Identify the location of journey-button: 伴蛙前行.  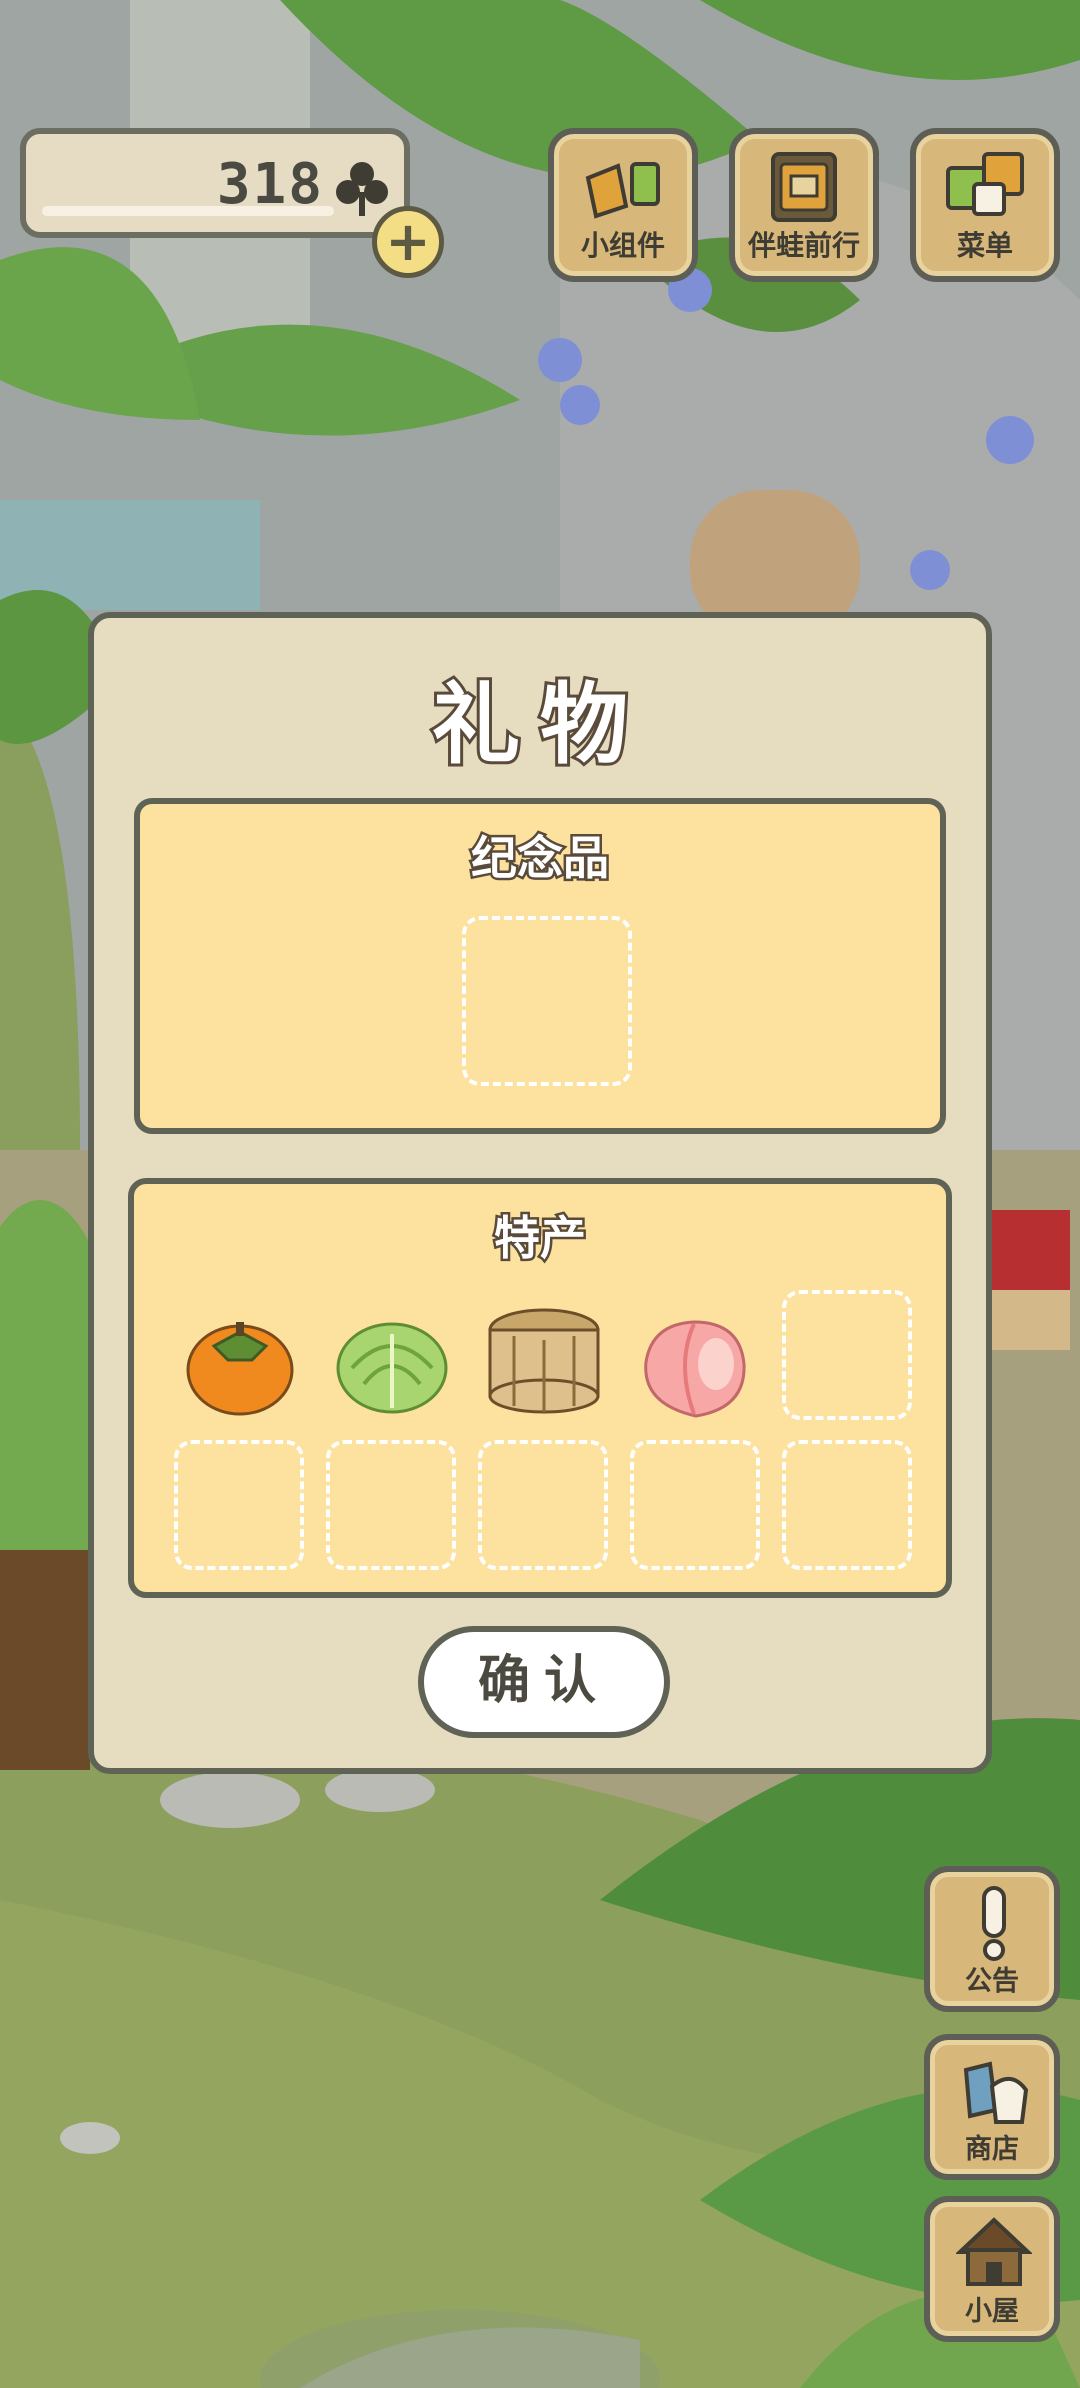
(804, 205).